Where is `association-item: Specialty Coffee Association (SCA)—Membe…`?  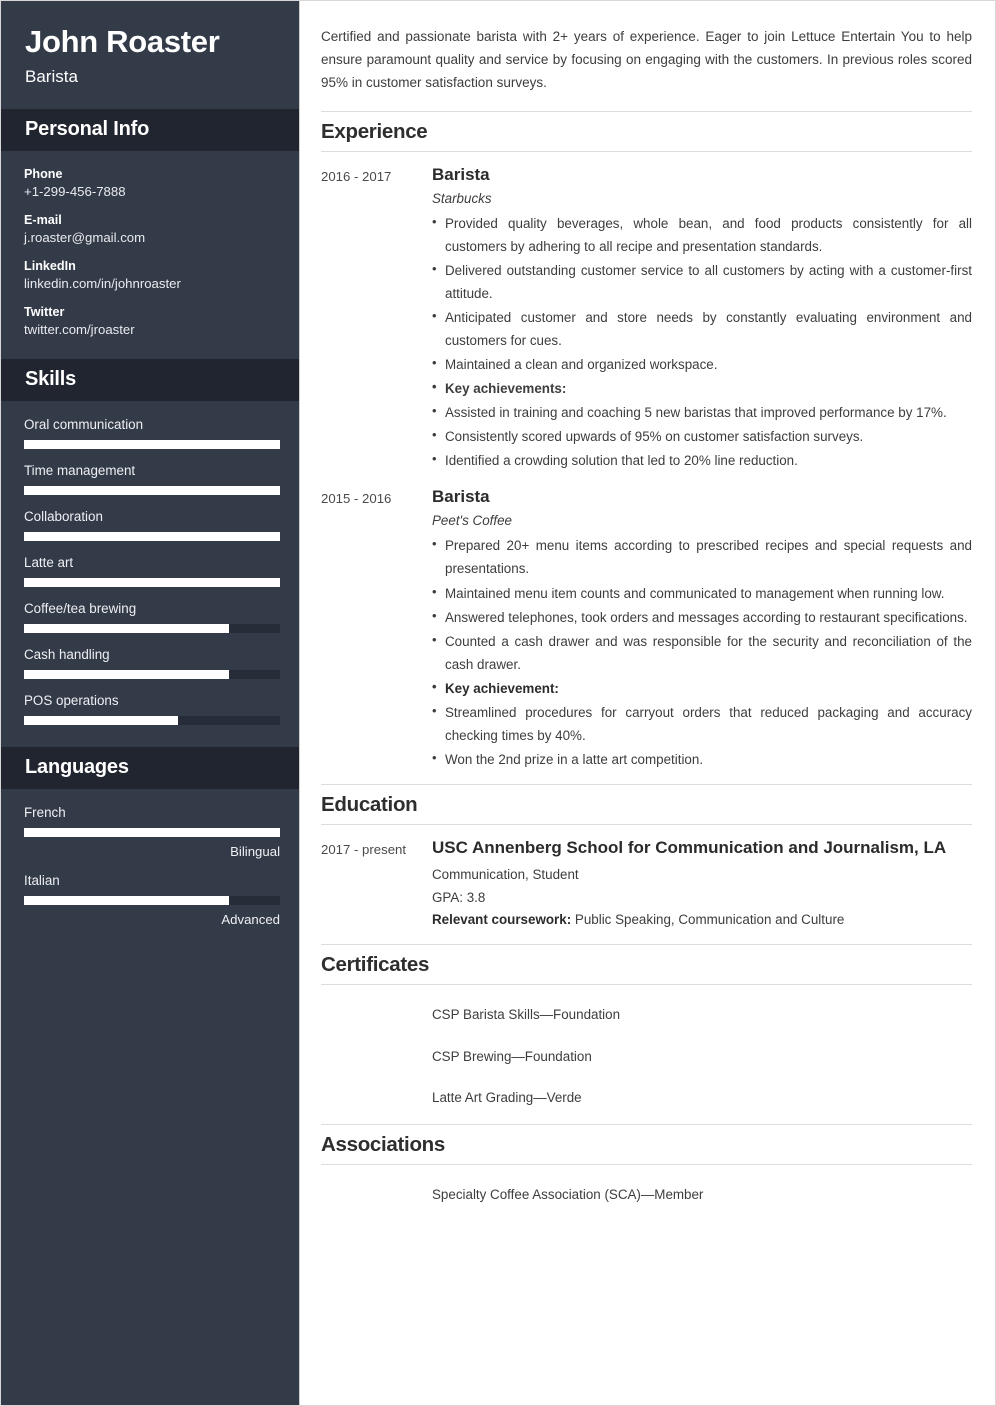
association-item: Specialty Coffee Association (SCA)—Membe… is located at coordinates (646, 1194).